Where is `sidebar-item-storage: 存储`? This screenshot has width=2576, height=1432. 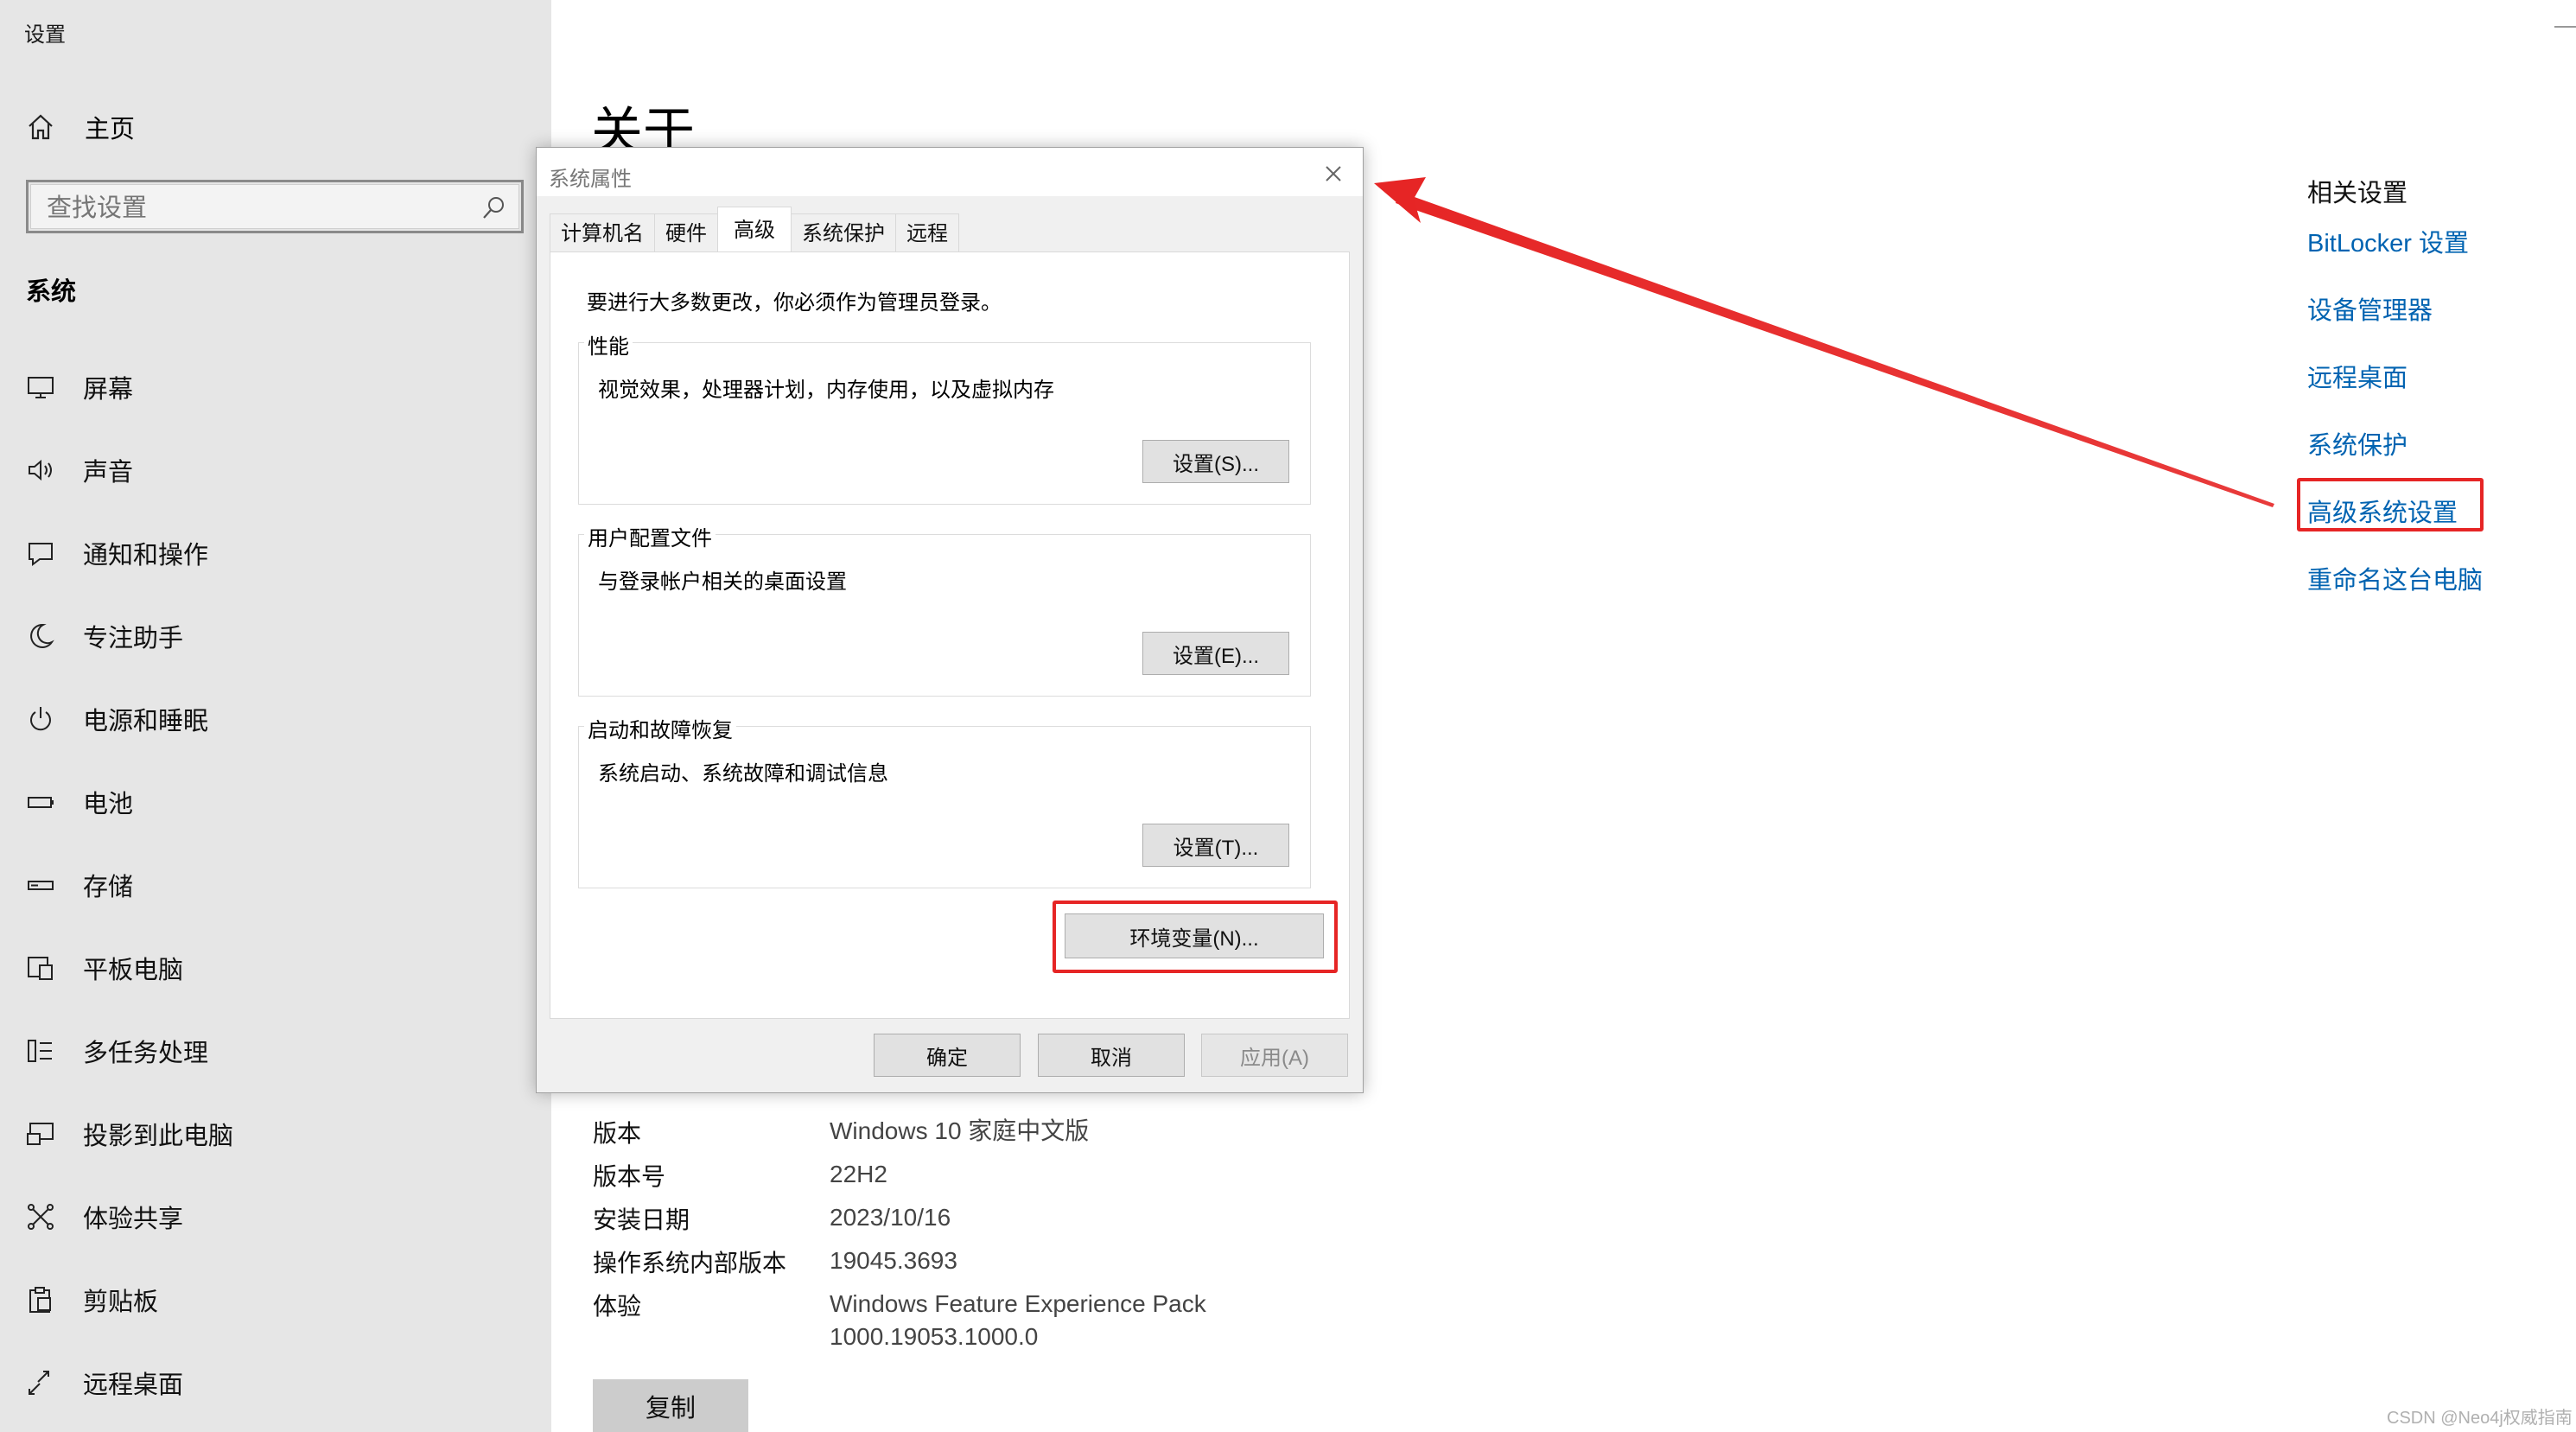 sidebar-item-storage: 存储 is located at coordinates (276, 884).